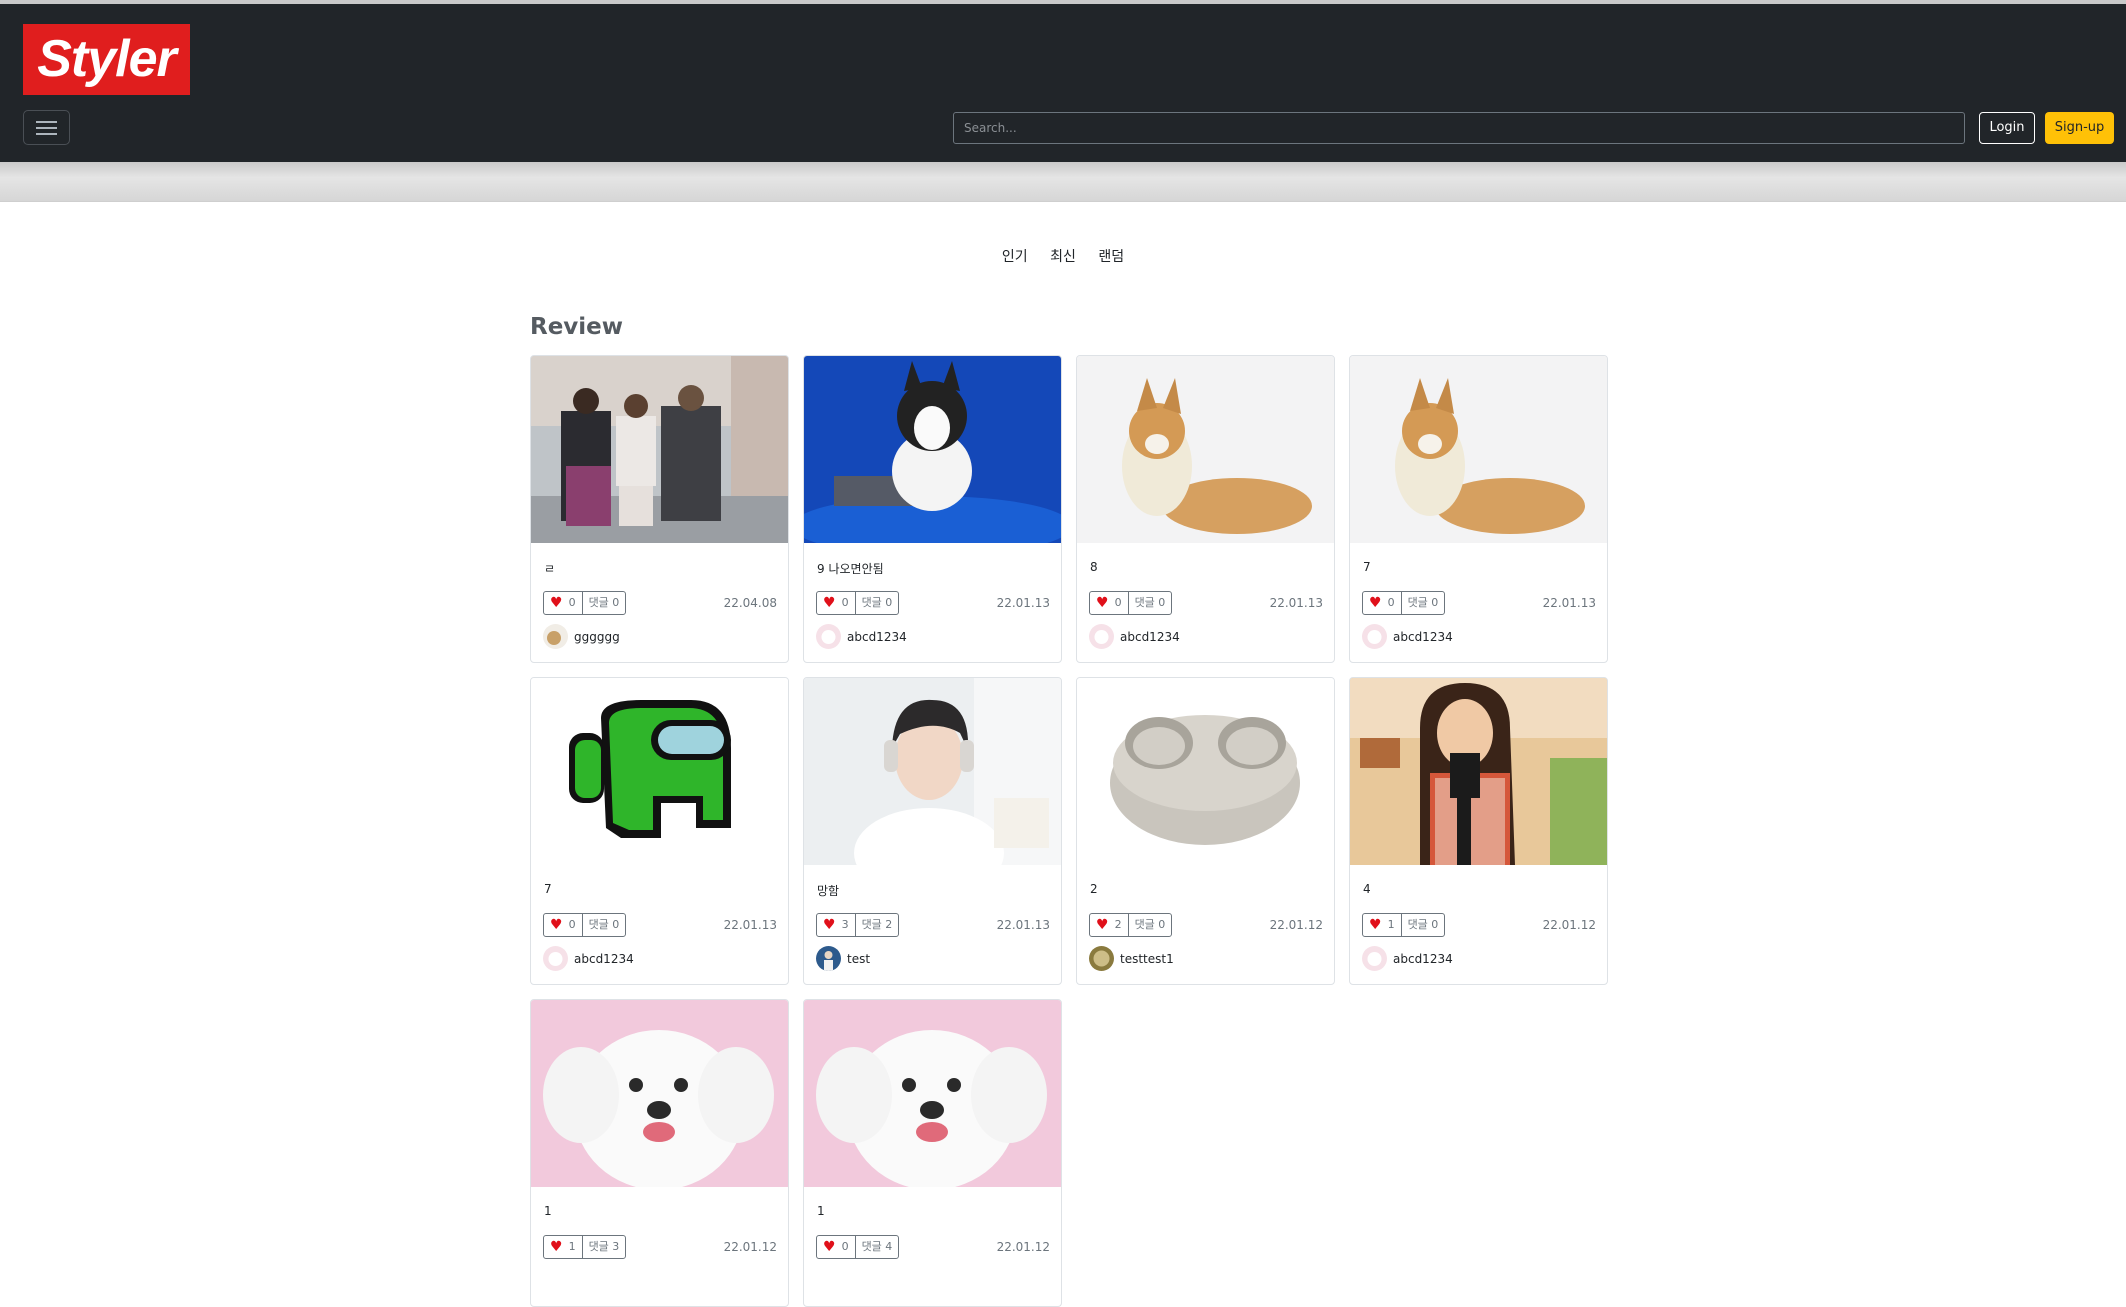  I want to click on logo: Styler, so click(106, 59).